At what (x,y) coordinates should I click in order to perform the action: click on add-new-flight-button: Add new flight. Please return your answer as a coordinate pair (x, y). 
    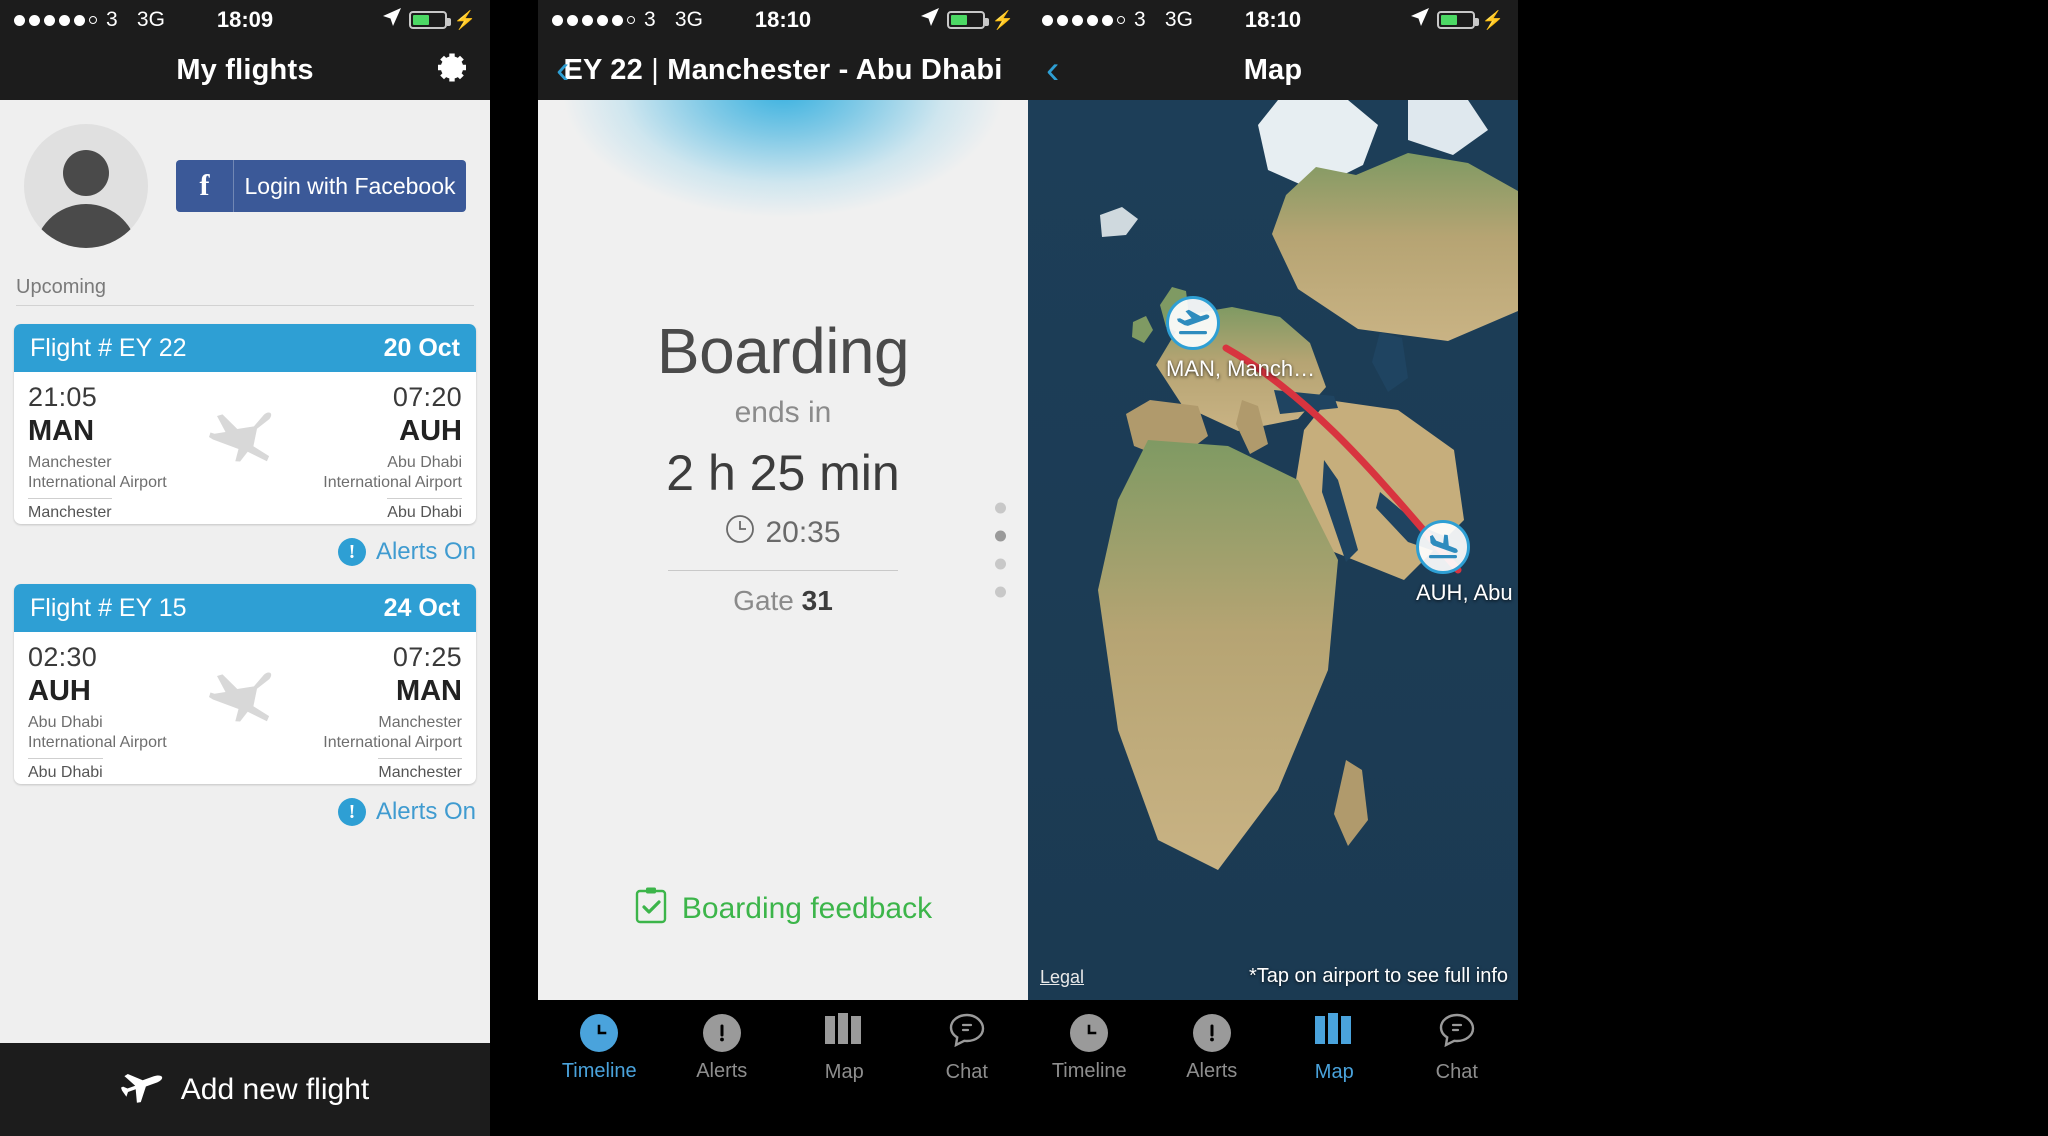
    Looking at the image, I should click on (245, 1089).